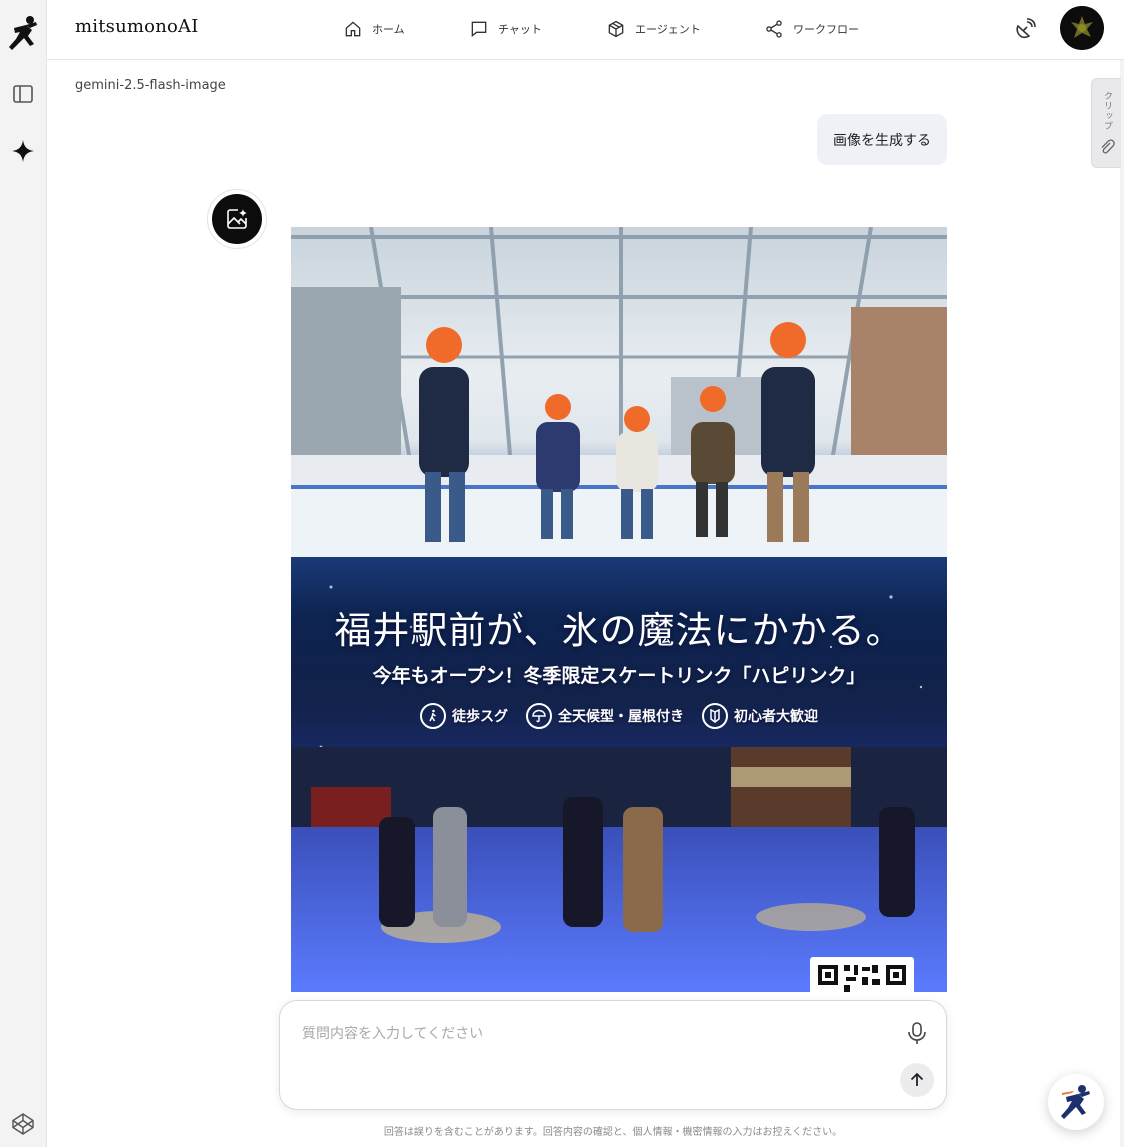  Describe the element at coordinates (715, 716) in the screenshot. I see `beginner-mark-icon` at that location.